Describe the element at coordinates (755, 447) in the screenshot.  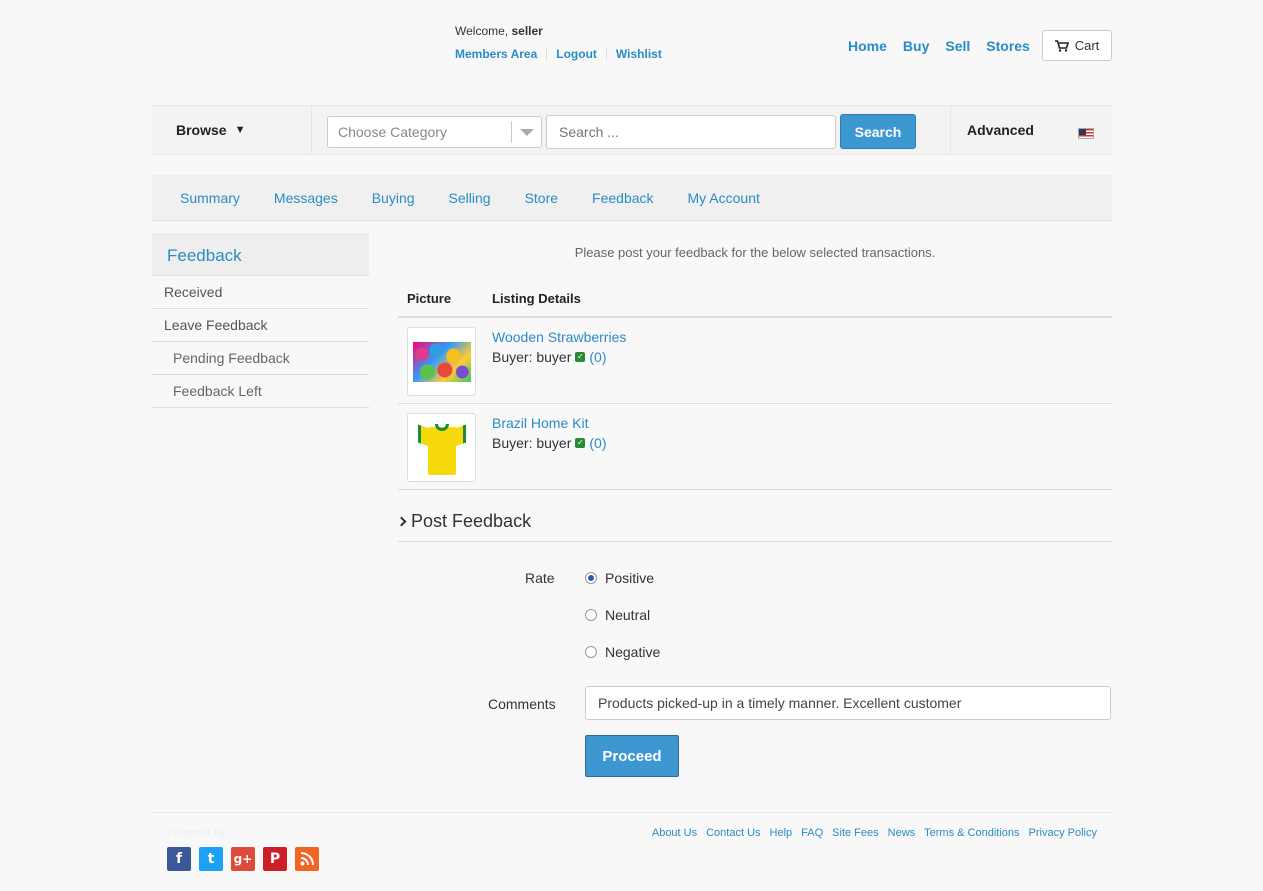
I see `table-row: Brazil Home Kit Buyer: buyer ✓ (0)` at that location.